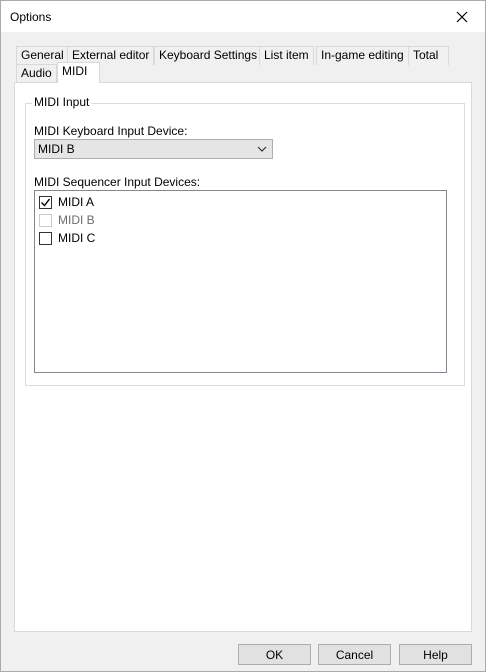  I want to click on checkmark-icon, so click(45, 202).